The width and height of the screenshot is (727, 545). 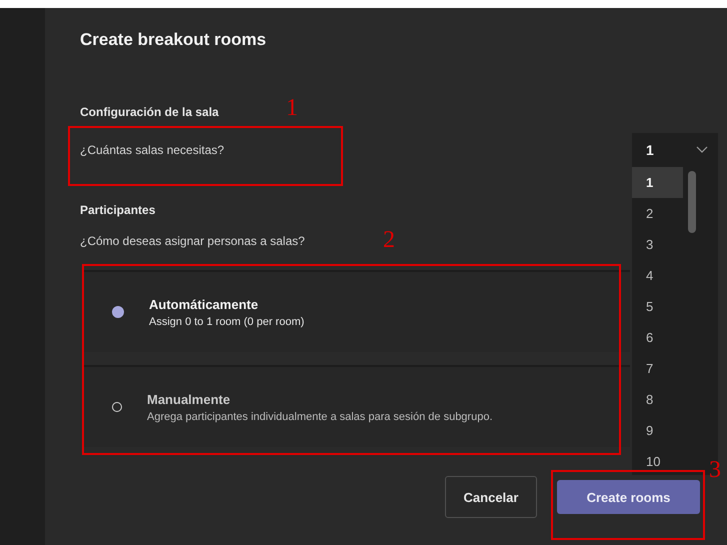 I want to click on dropdown-option: 3, so click(x=657, y=244).